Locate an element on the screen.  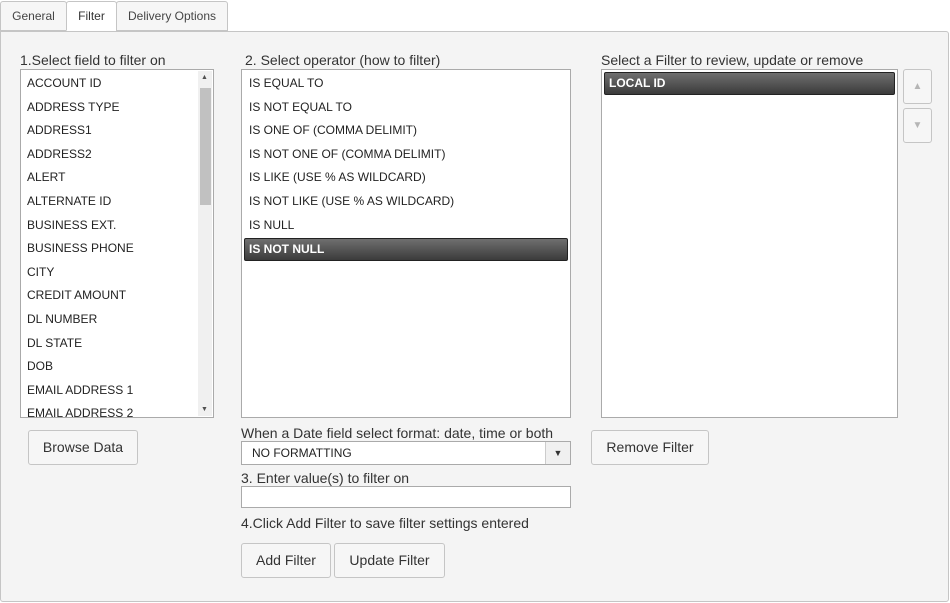
tab-general: General is located at coordinates (33, 16).